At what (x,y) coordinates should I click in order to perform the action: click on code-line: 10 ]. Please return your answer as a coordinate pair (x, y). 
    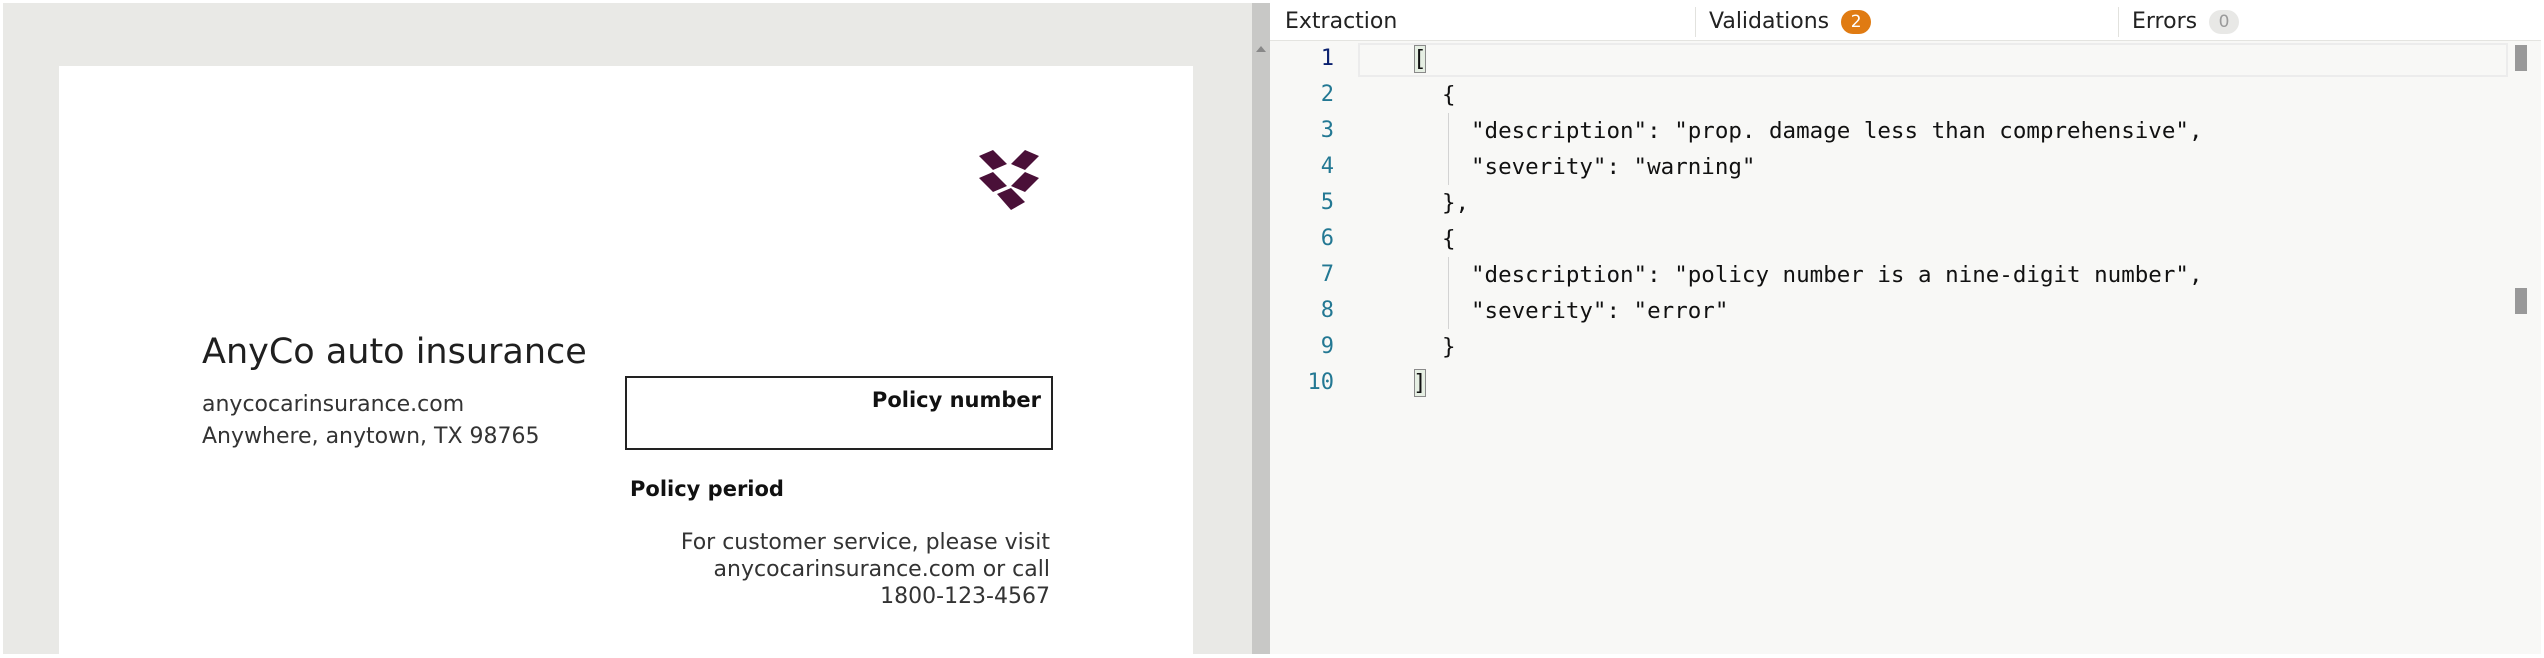
    Looking at the image, I should click on (1890, 383).